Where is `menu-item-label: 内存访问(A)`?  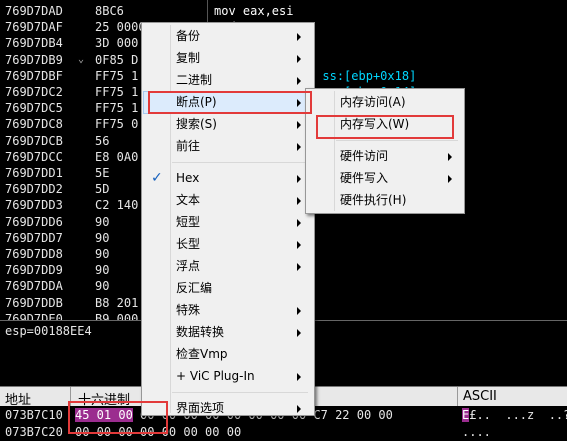 menu-item-label: 内存访问(A) is located at coordinates (373, 102).